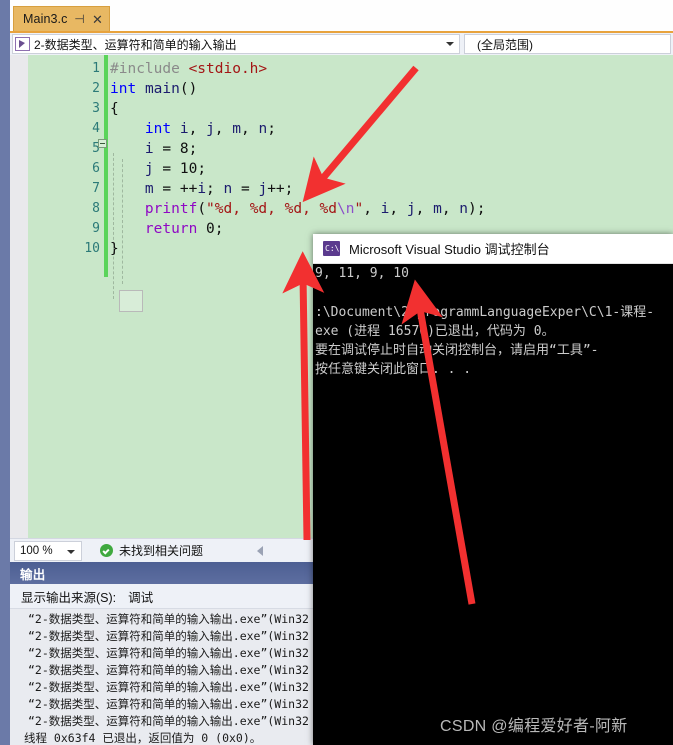 Image resolution: width=673 pixels, height=745 pixels. What do you see at coordinates (393, 369) in the screenshot?
I see `console-line: 按任意键关闭此窗口. . .` at bounding box center [393, 369].